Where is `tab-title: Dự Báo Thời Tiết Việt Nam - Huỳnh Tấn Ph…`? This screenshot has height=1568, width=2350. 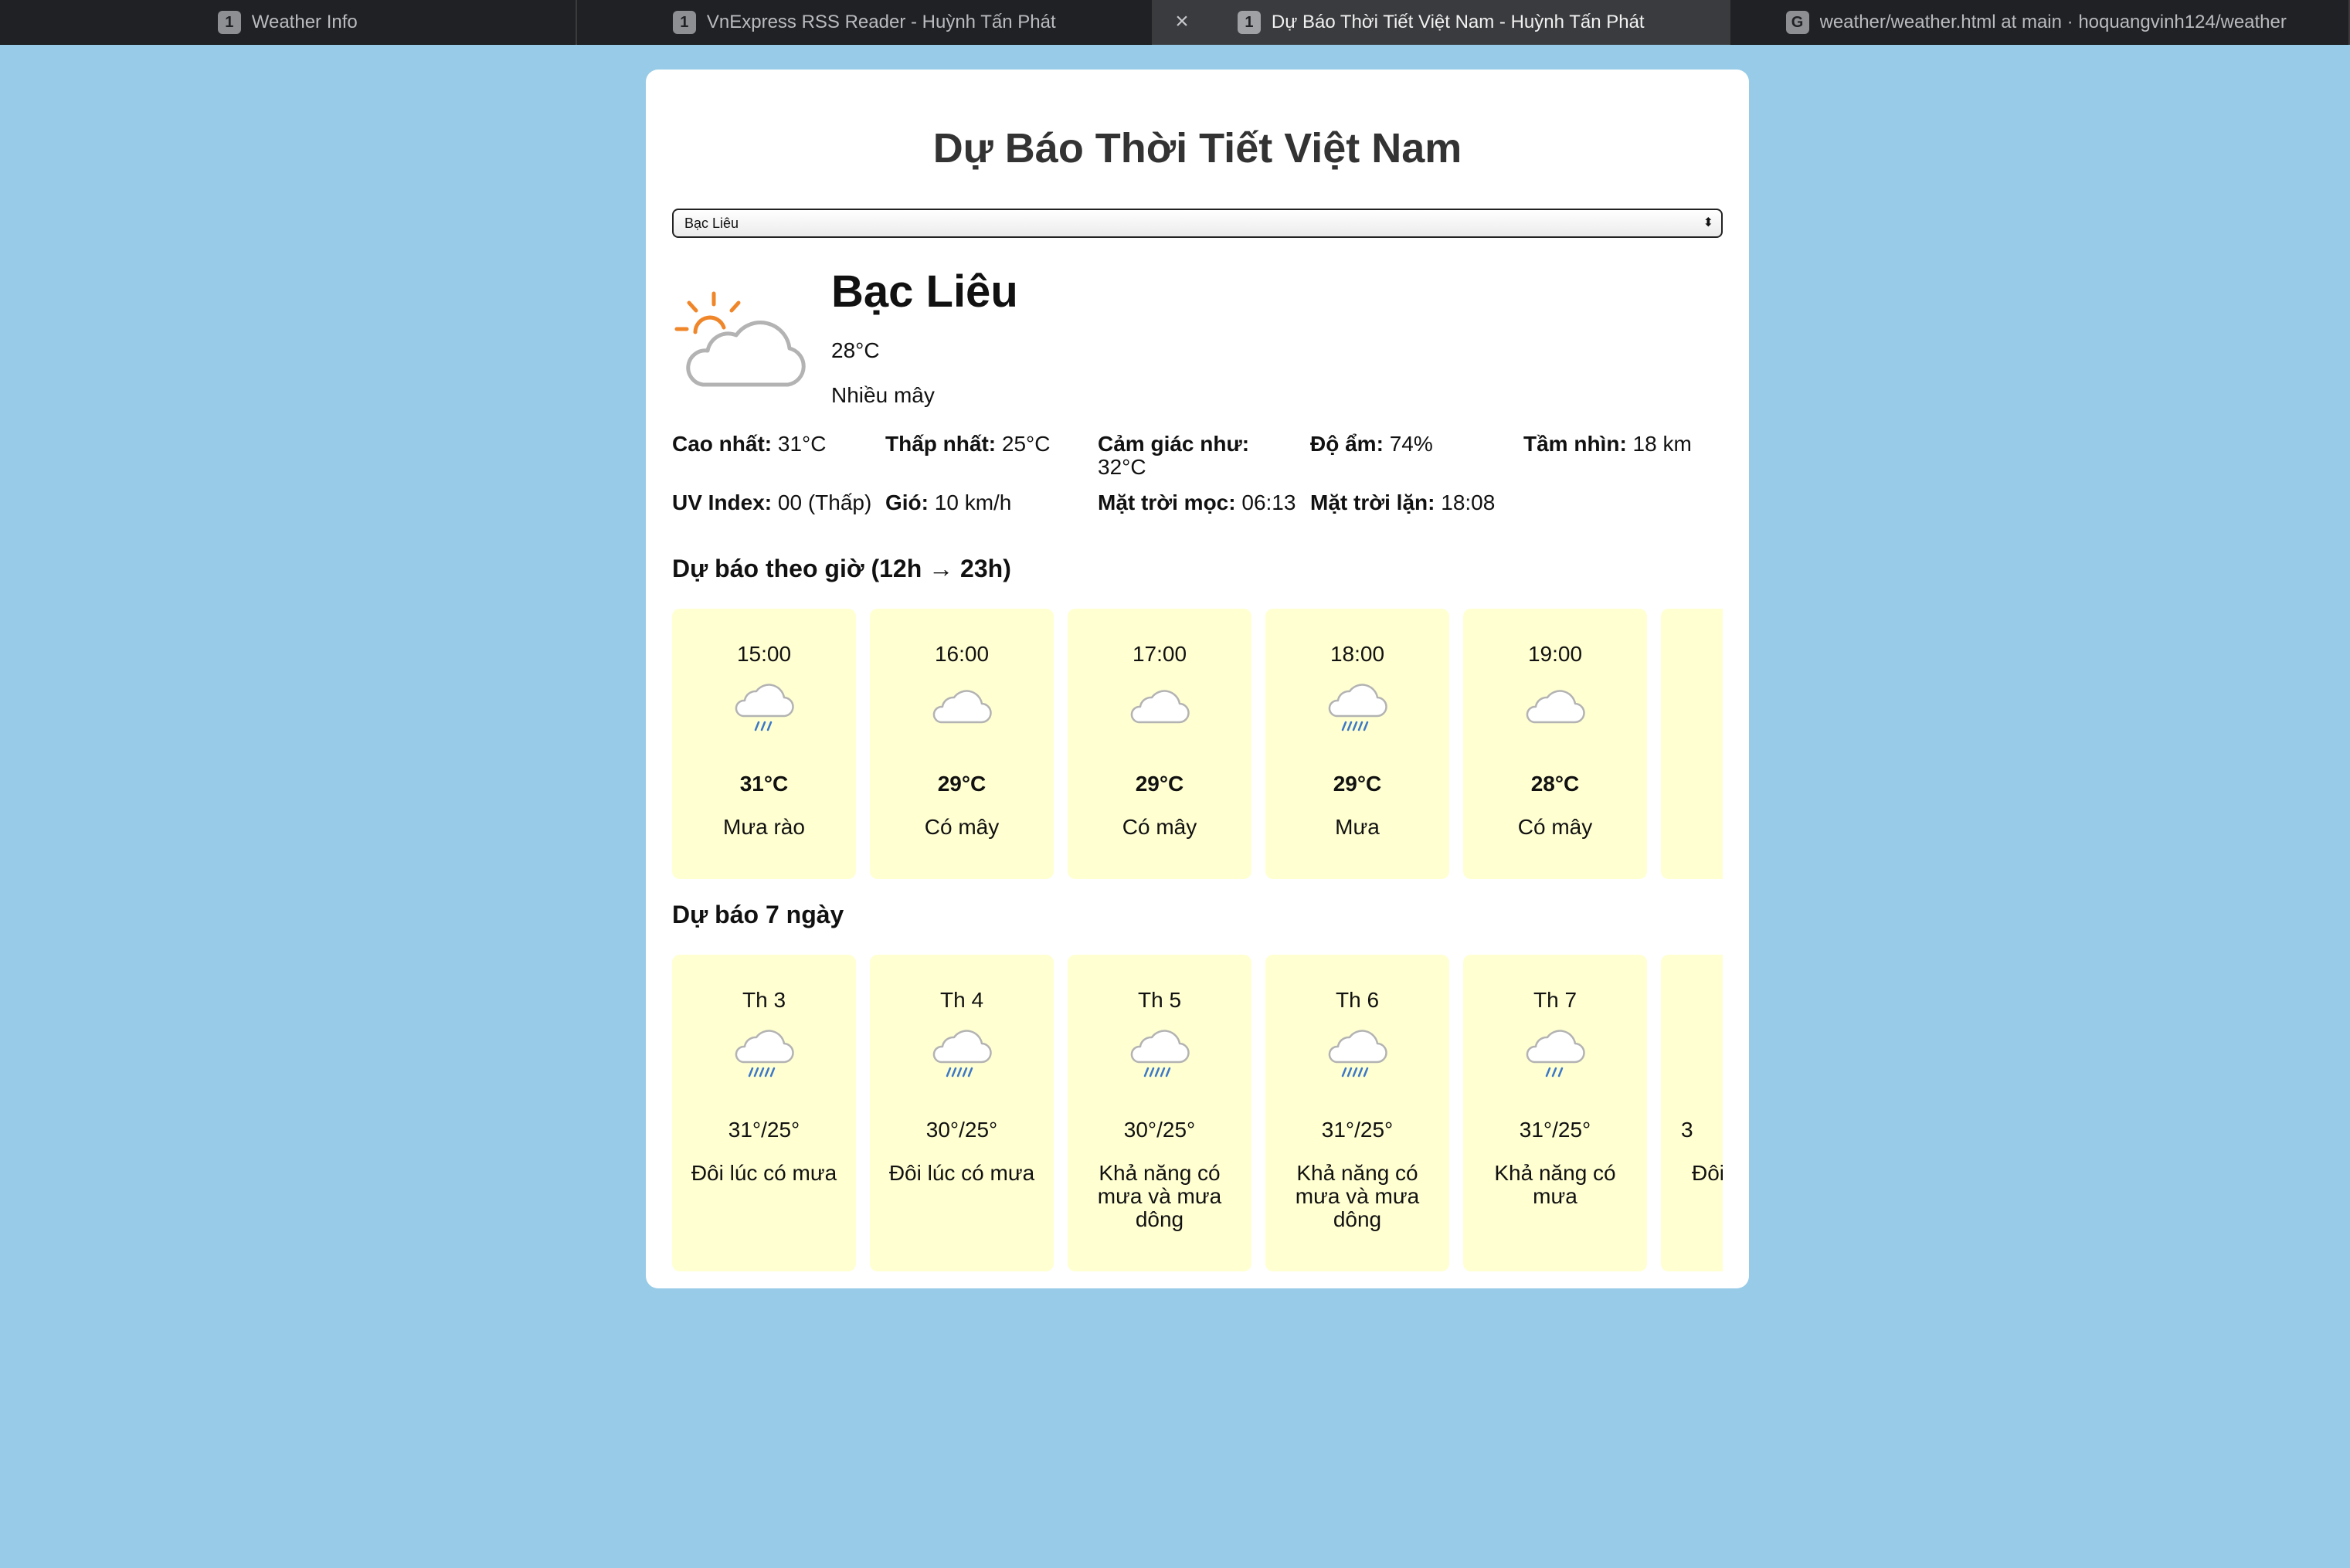
tab-title: Dự Báo Thời Tiết Việt Nam - Huỳnh Tấn Ph… is located at coordinates (1458, 22).